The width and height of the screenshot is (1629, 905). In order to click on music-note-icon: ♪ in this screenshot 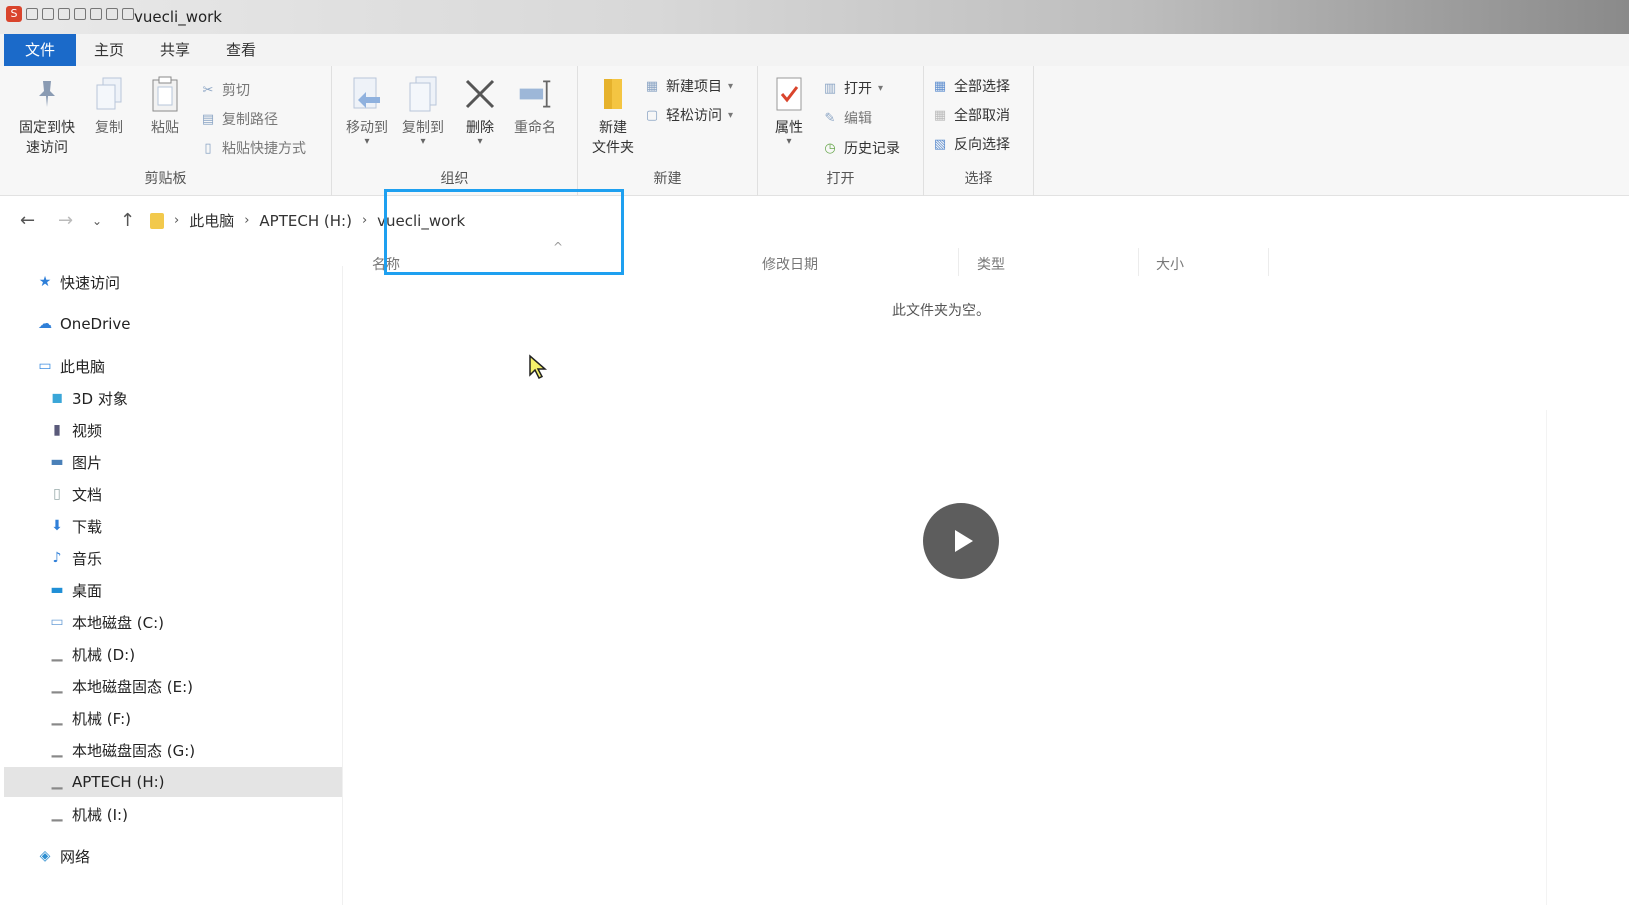, I will do `click(57, 558)`.